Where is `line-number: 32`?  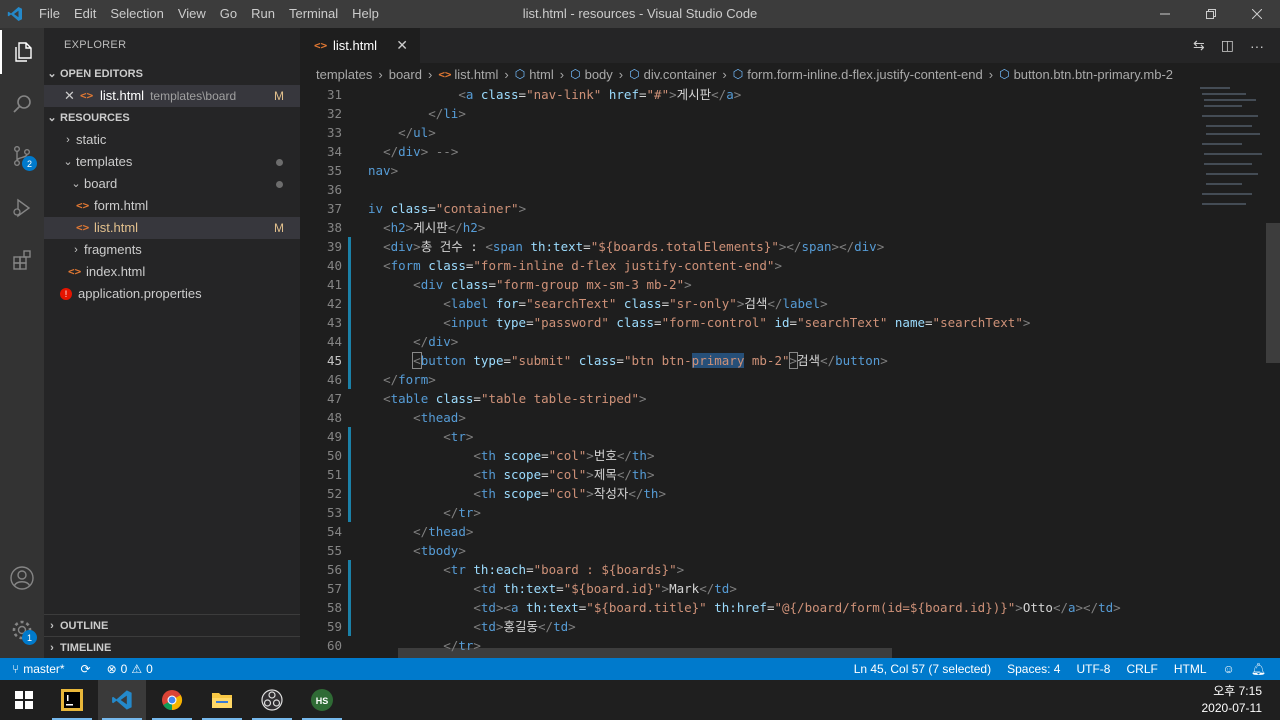 line-number: 32 is located at coordinates (334, 113).